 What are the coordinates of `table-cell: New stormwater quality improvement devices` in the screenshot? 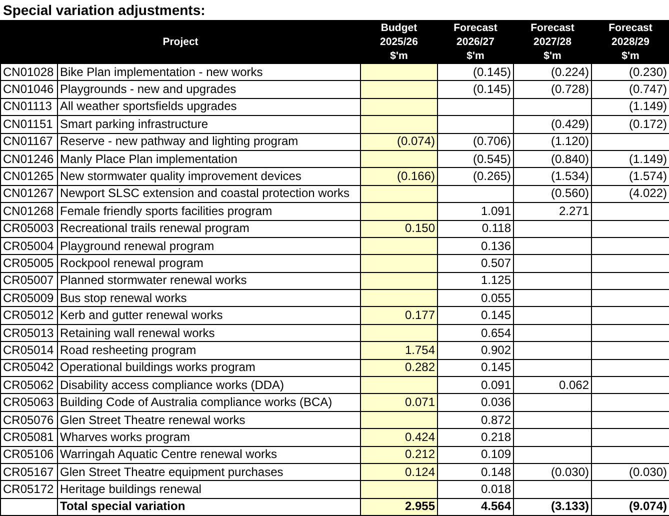 It's located at (209, 177).